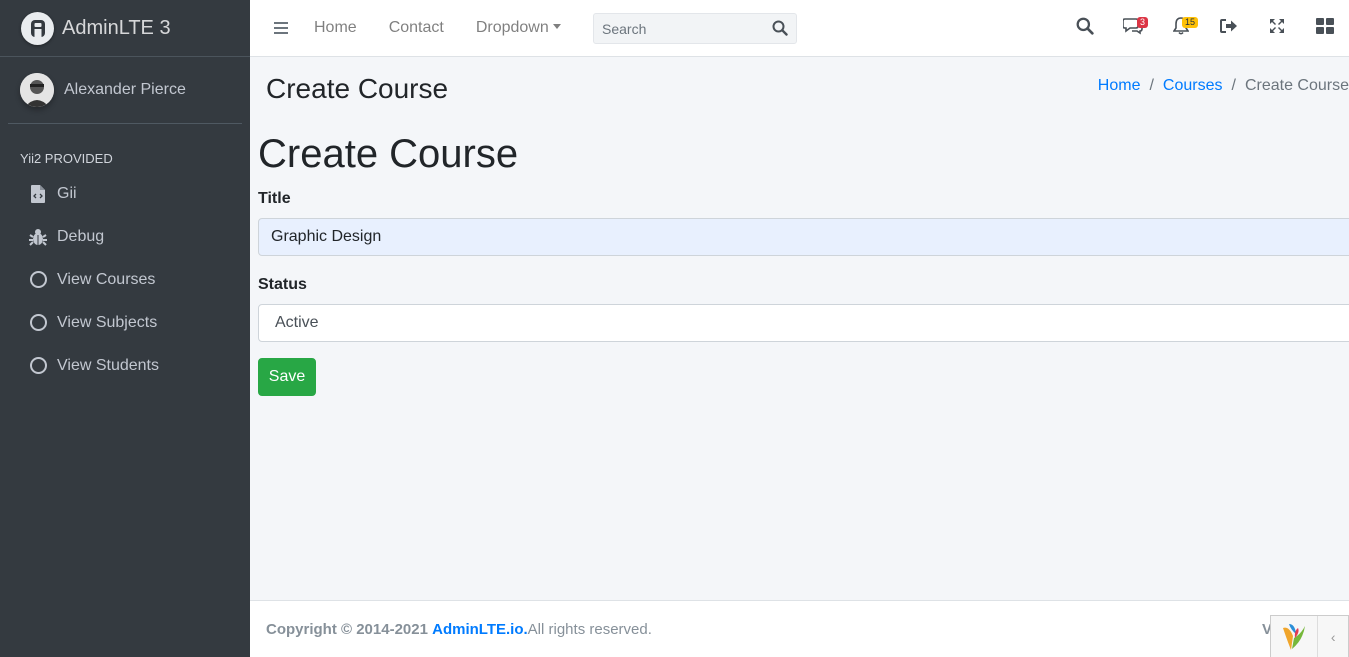 This screenshot has width=1349, height=657. I want to click on sidebar-item-debug: Debug, so click(125, 236).